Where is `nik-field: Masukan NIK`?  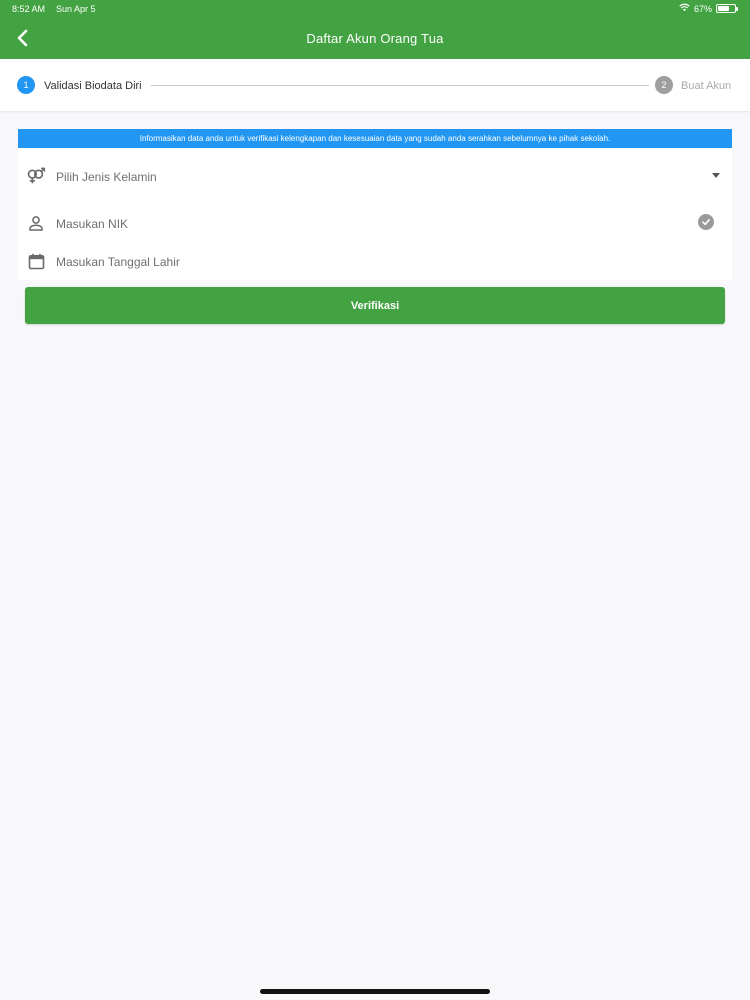
nik-field: Masukan NIK is located at coordinates (375, 223).